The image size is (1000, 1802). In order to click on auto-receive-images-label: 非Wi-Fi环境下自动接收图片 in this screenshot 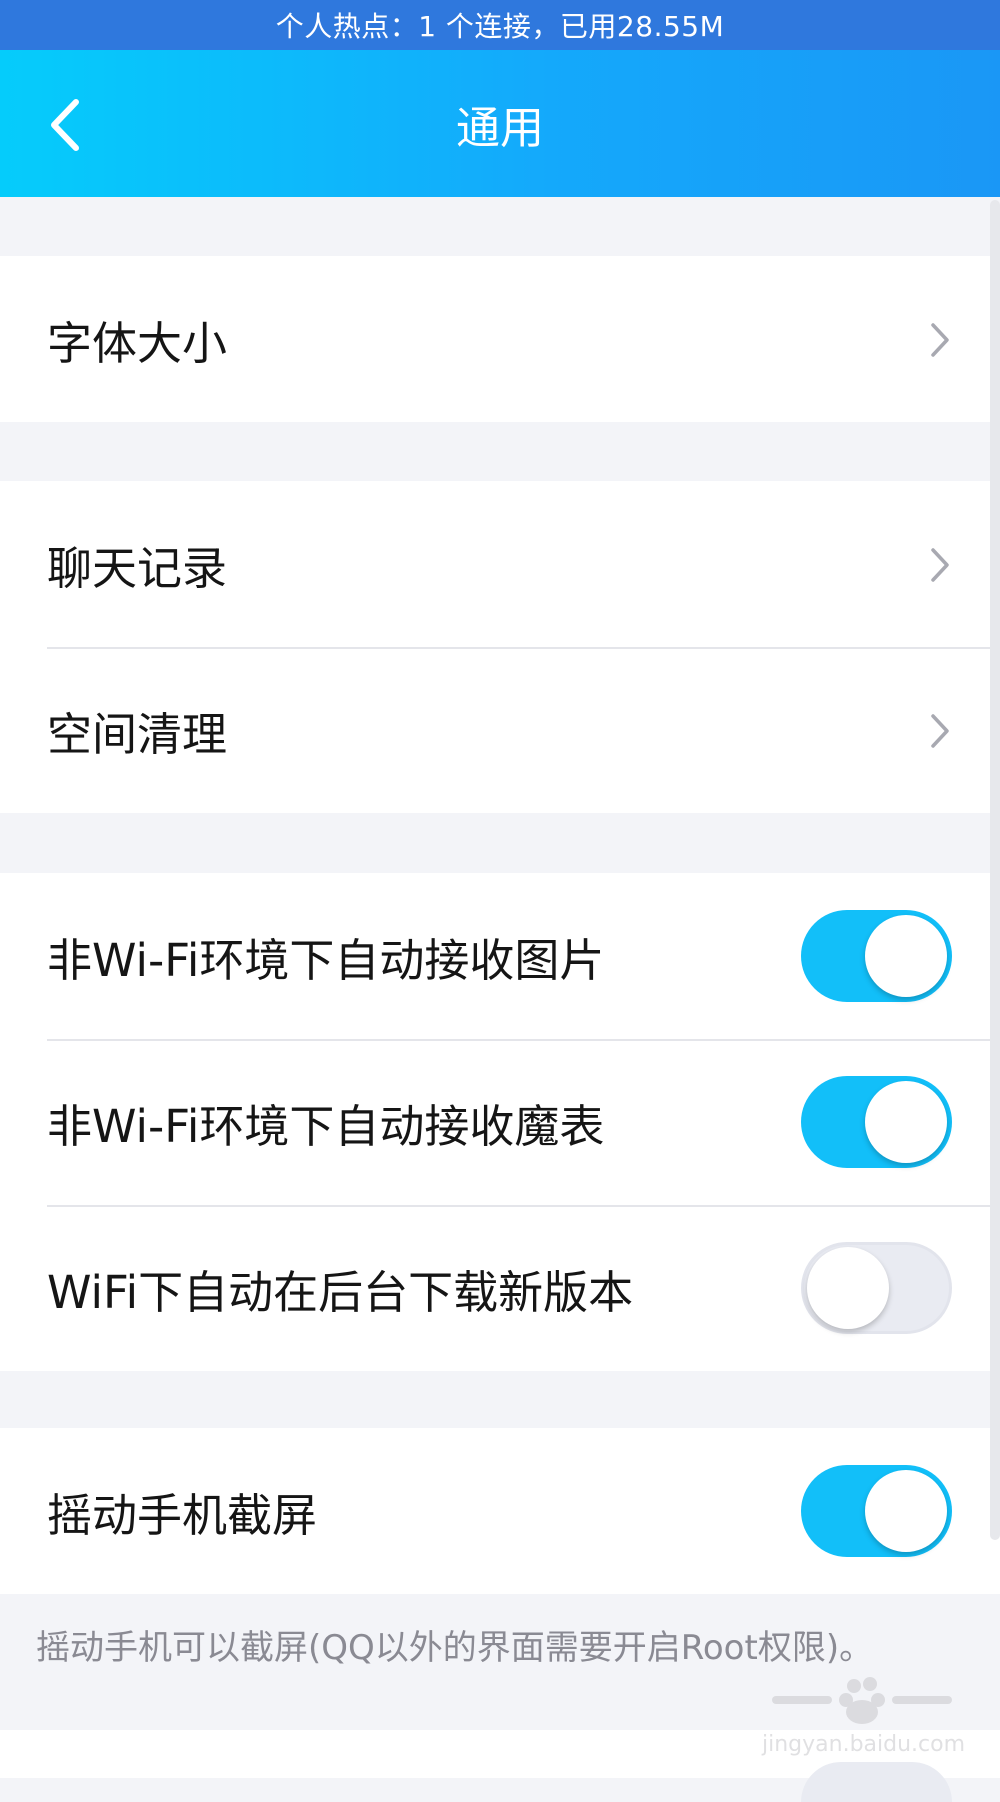, I will do `click(326, 960)`.